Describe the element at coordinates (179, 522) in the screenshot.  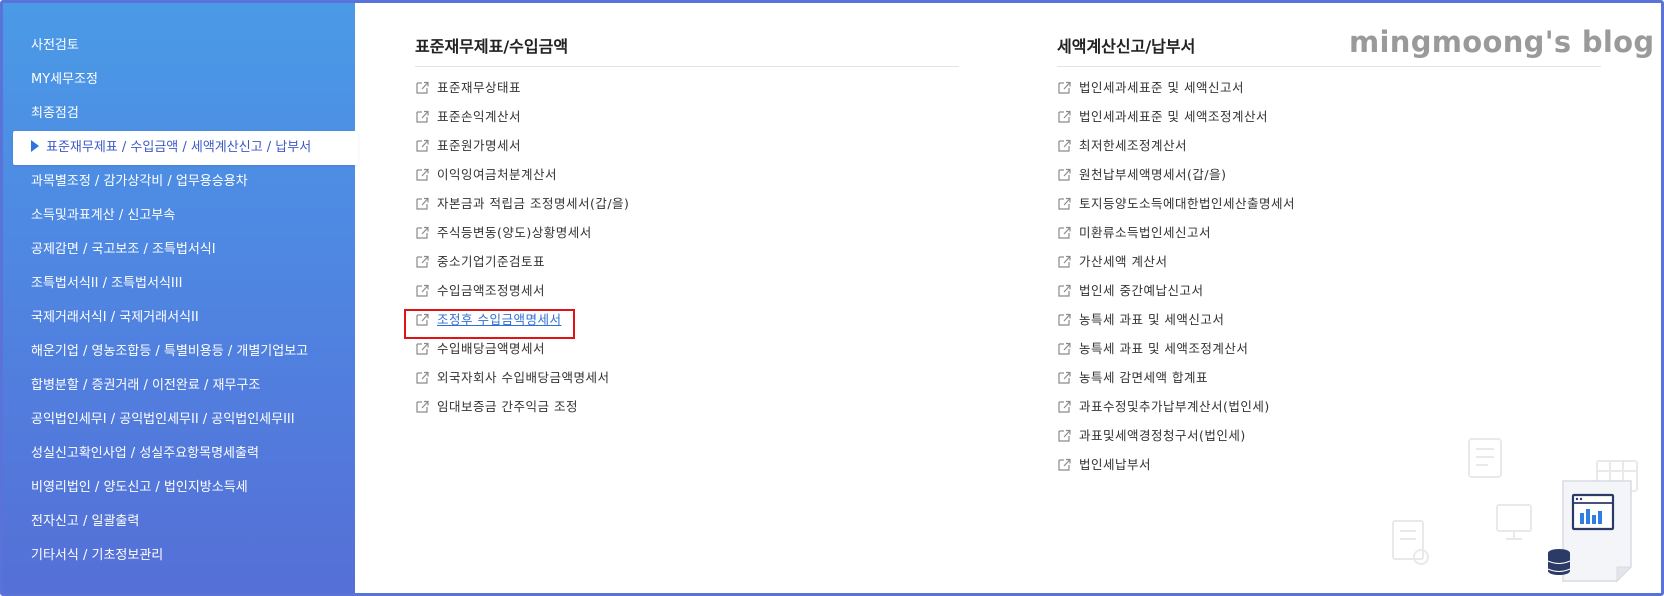
I see `sidebar-item-e-filing: 전자신고 / 일괄출력` at that location.